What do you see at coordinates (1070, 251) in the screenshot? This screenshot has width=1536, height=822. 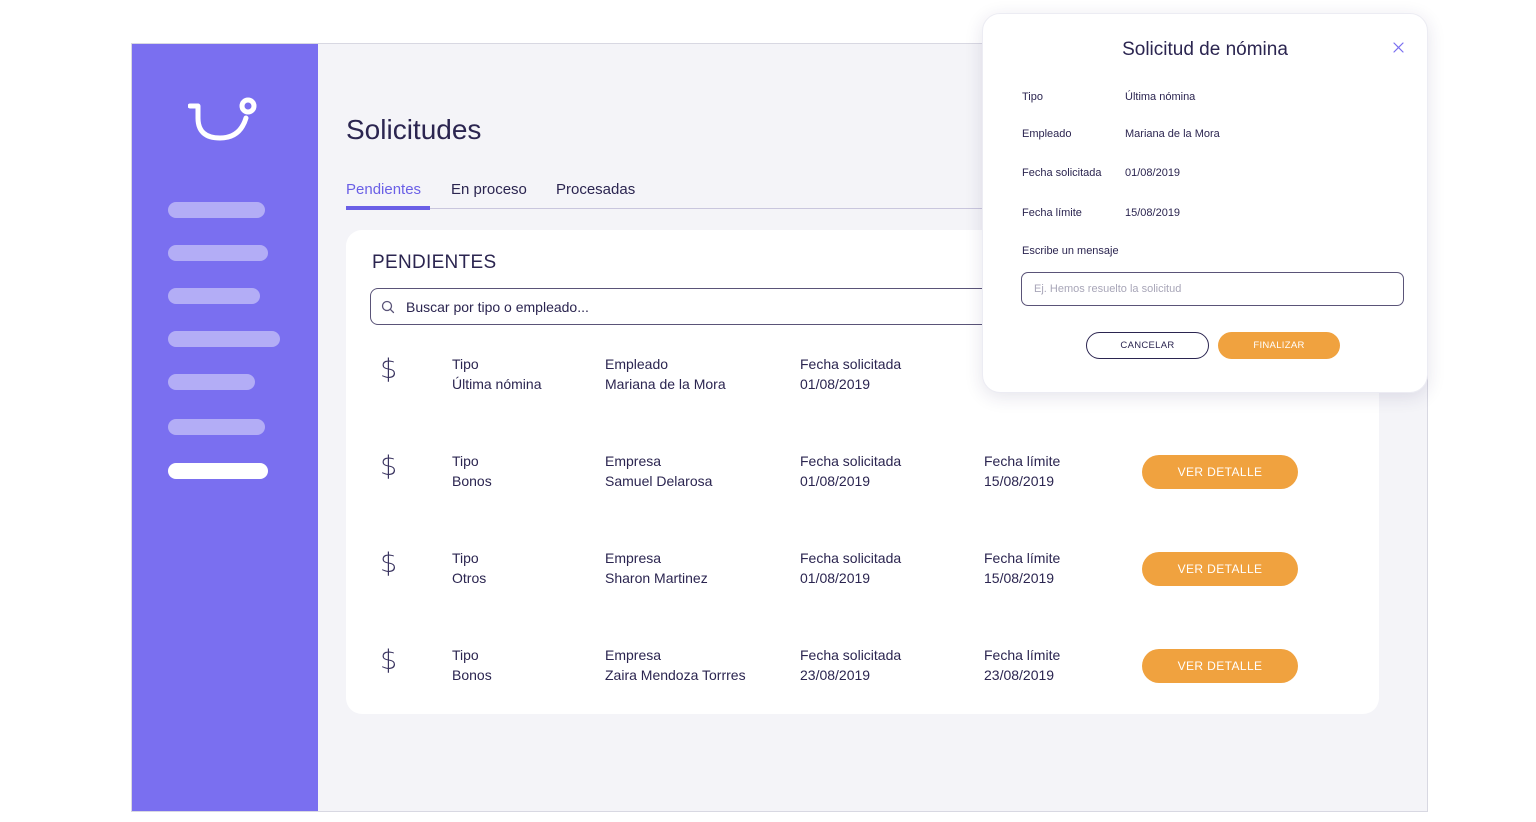 I see `message-label: Escribe un mensaje` at bounding box center [1070, 251].